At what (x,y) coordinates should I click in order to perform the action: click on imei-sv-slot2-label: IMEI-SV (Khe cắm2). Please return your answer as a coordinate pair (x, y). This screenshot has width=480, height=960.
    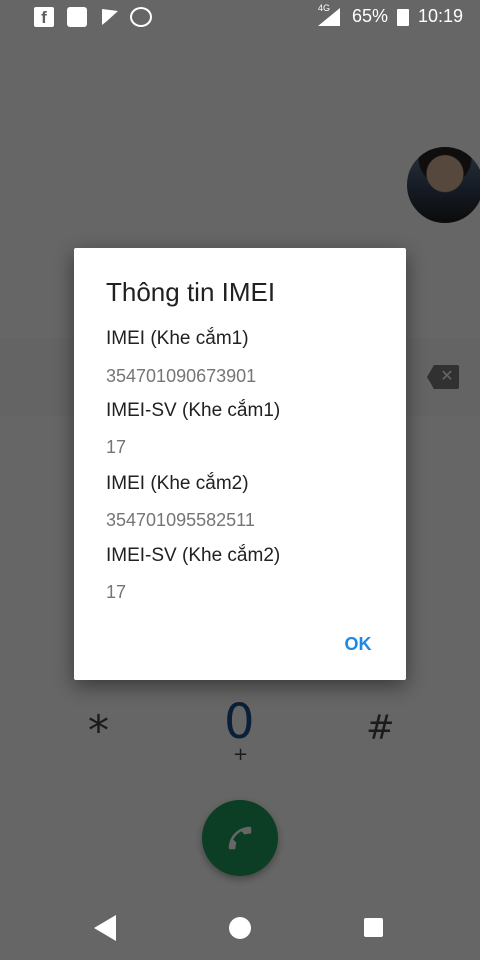
    Looking at the image, I should click on (193, 555).